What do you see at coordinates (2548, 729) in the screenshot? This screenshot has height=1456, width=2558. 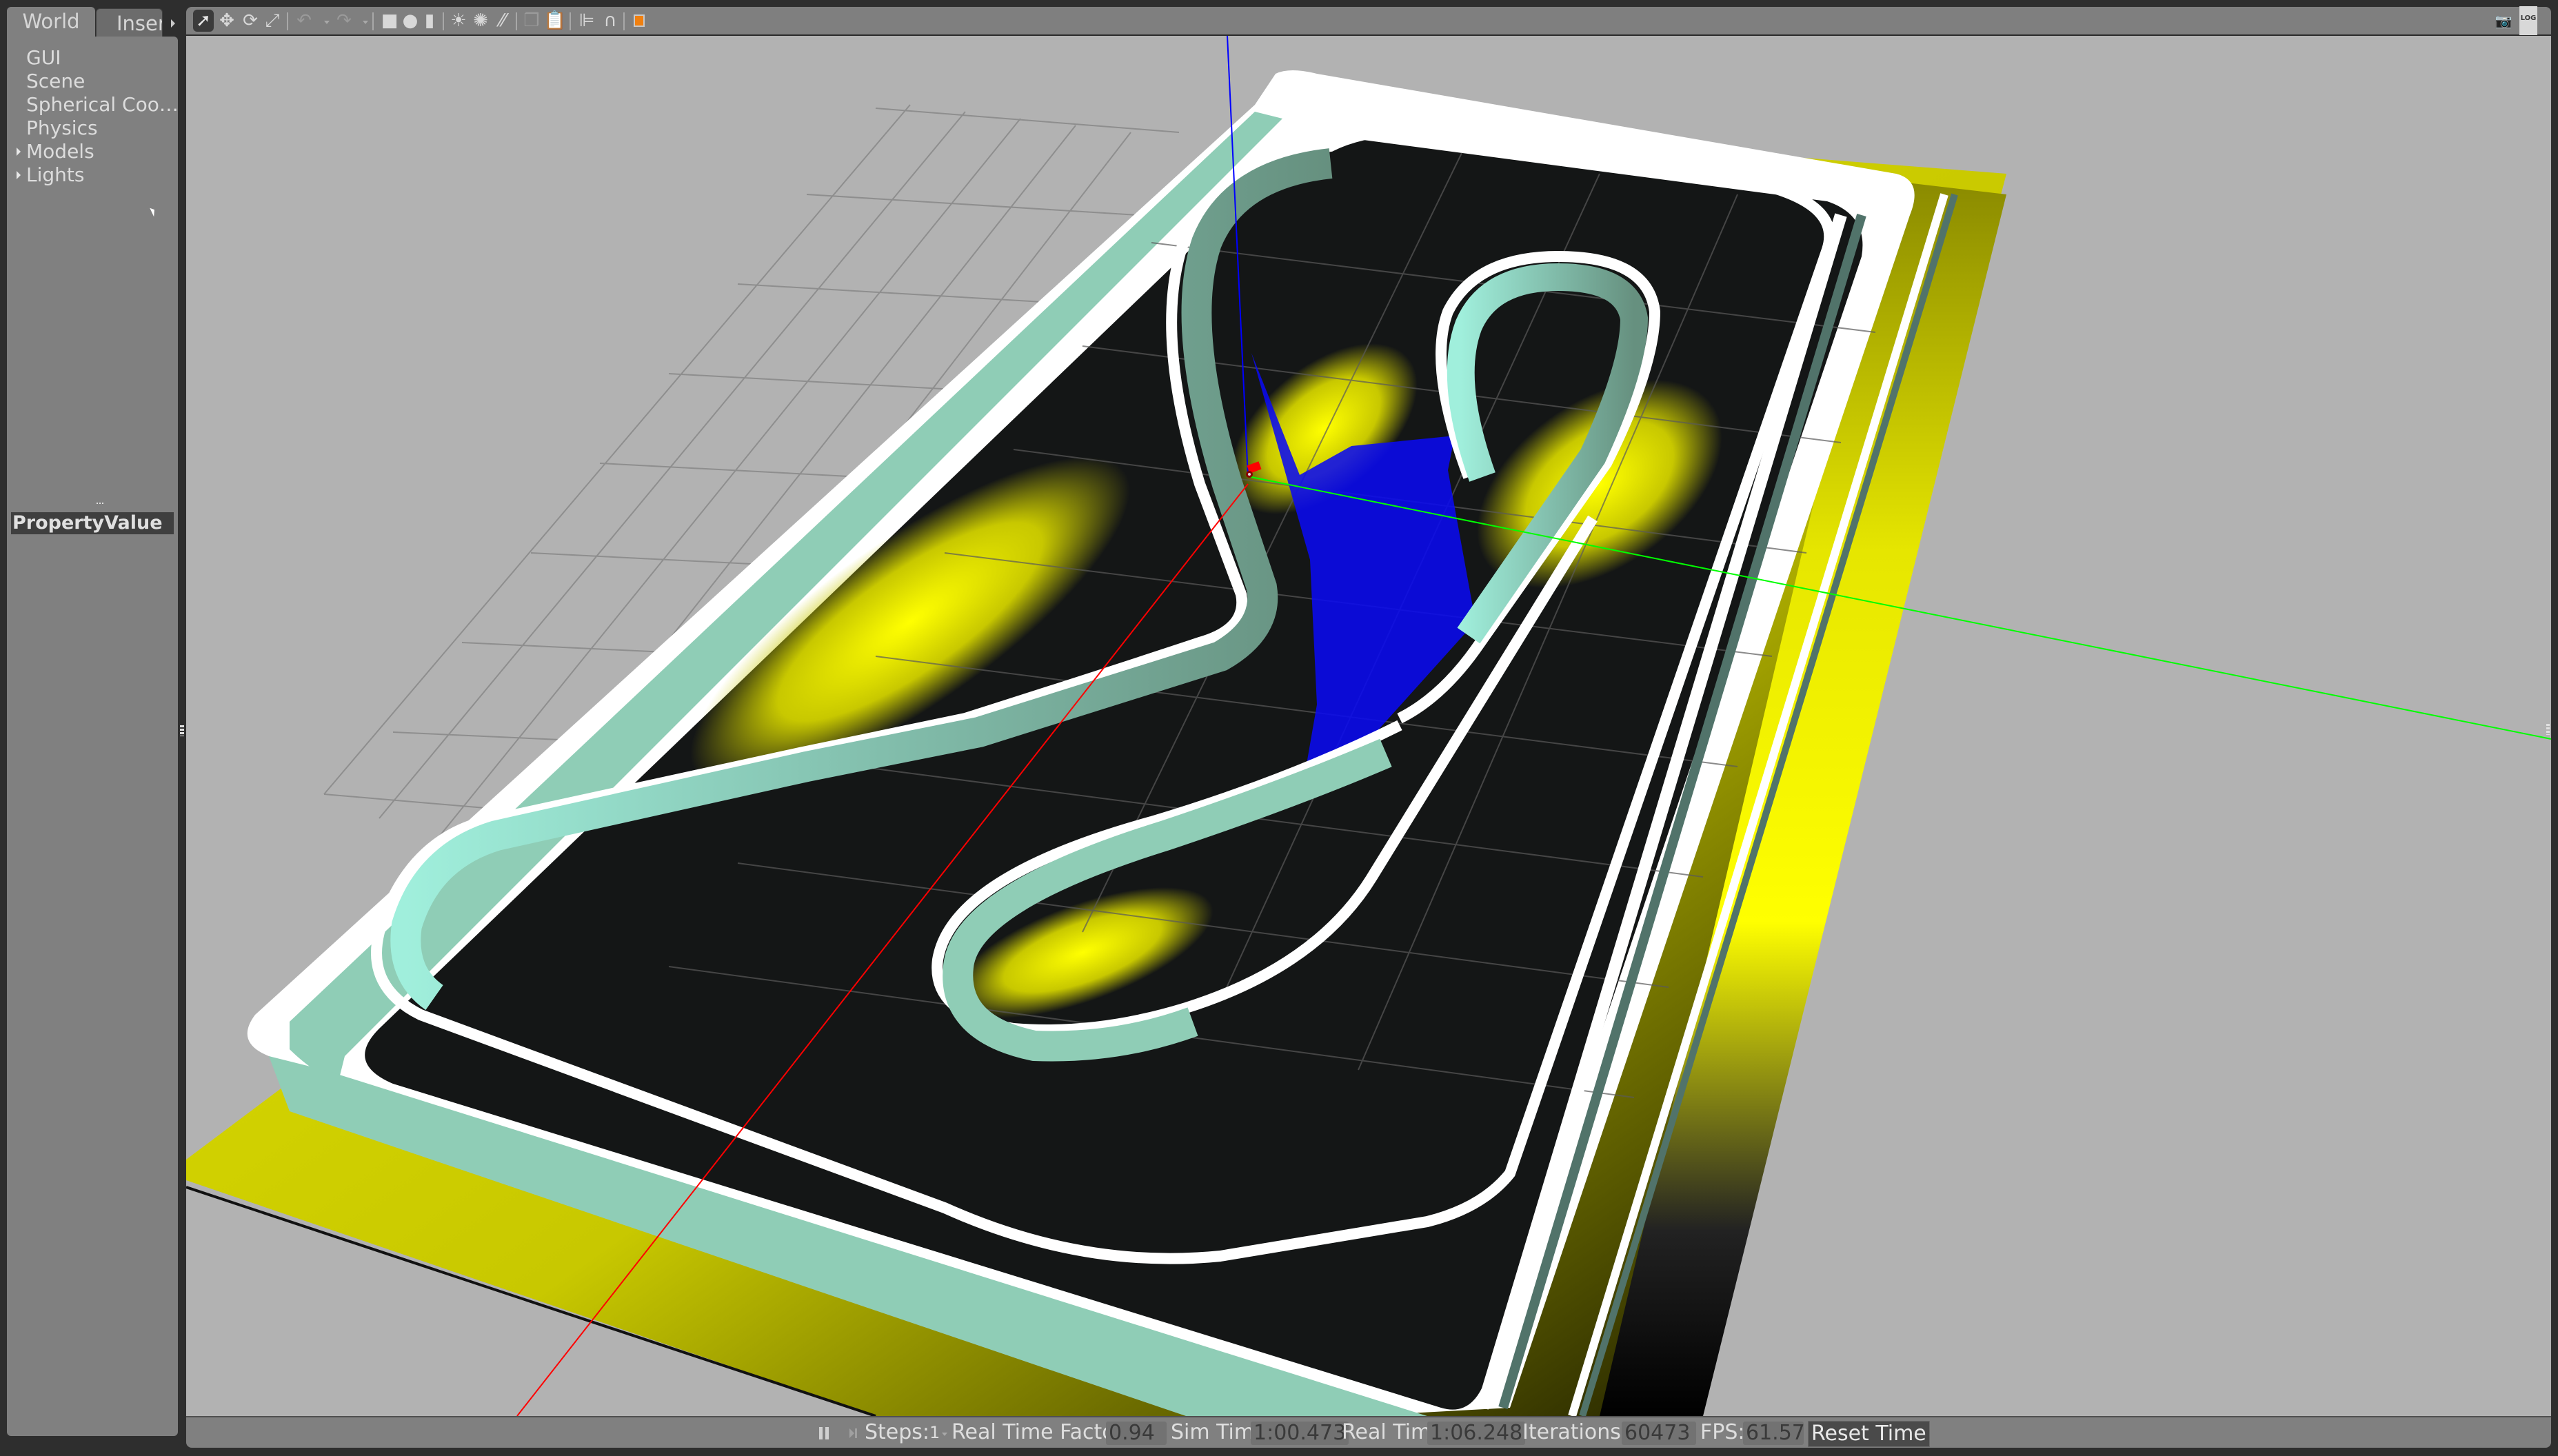 I see `right-splitter-handle` at bounding box center [2548, 729].